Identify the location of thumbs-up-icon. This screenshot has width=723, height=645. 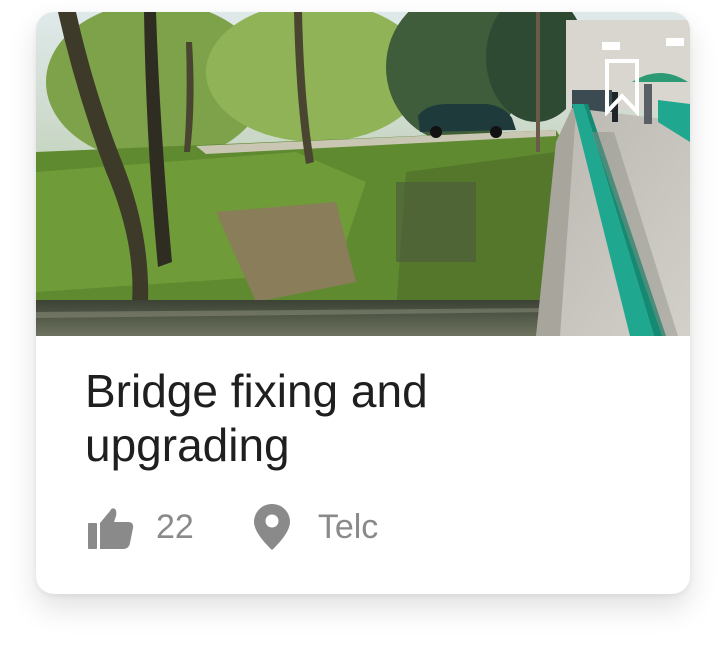
(111, 527).